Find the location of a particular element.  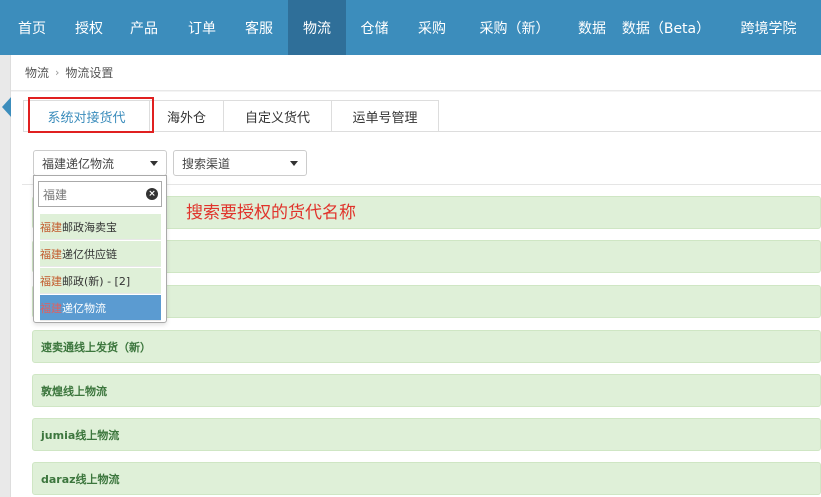

dropdown-search-value: 福建 is located at coordinates (55, 194).